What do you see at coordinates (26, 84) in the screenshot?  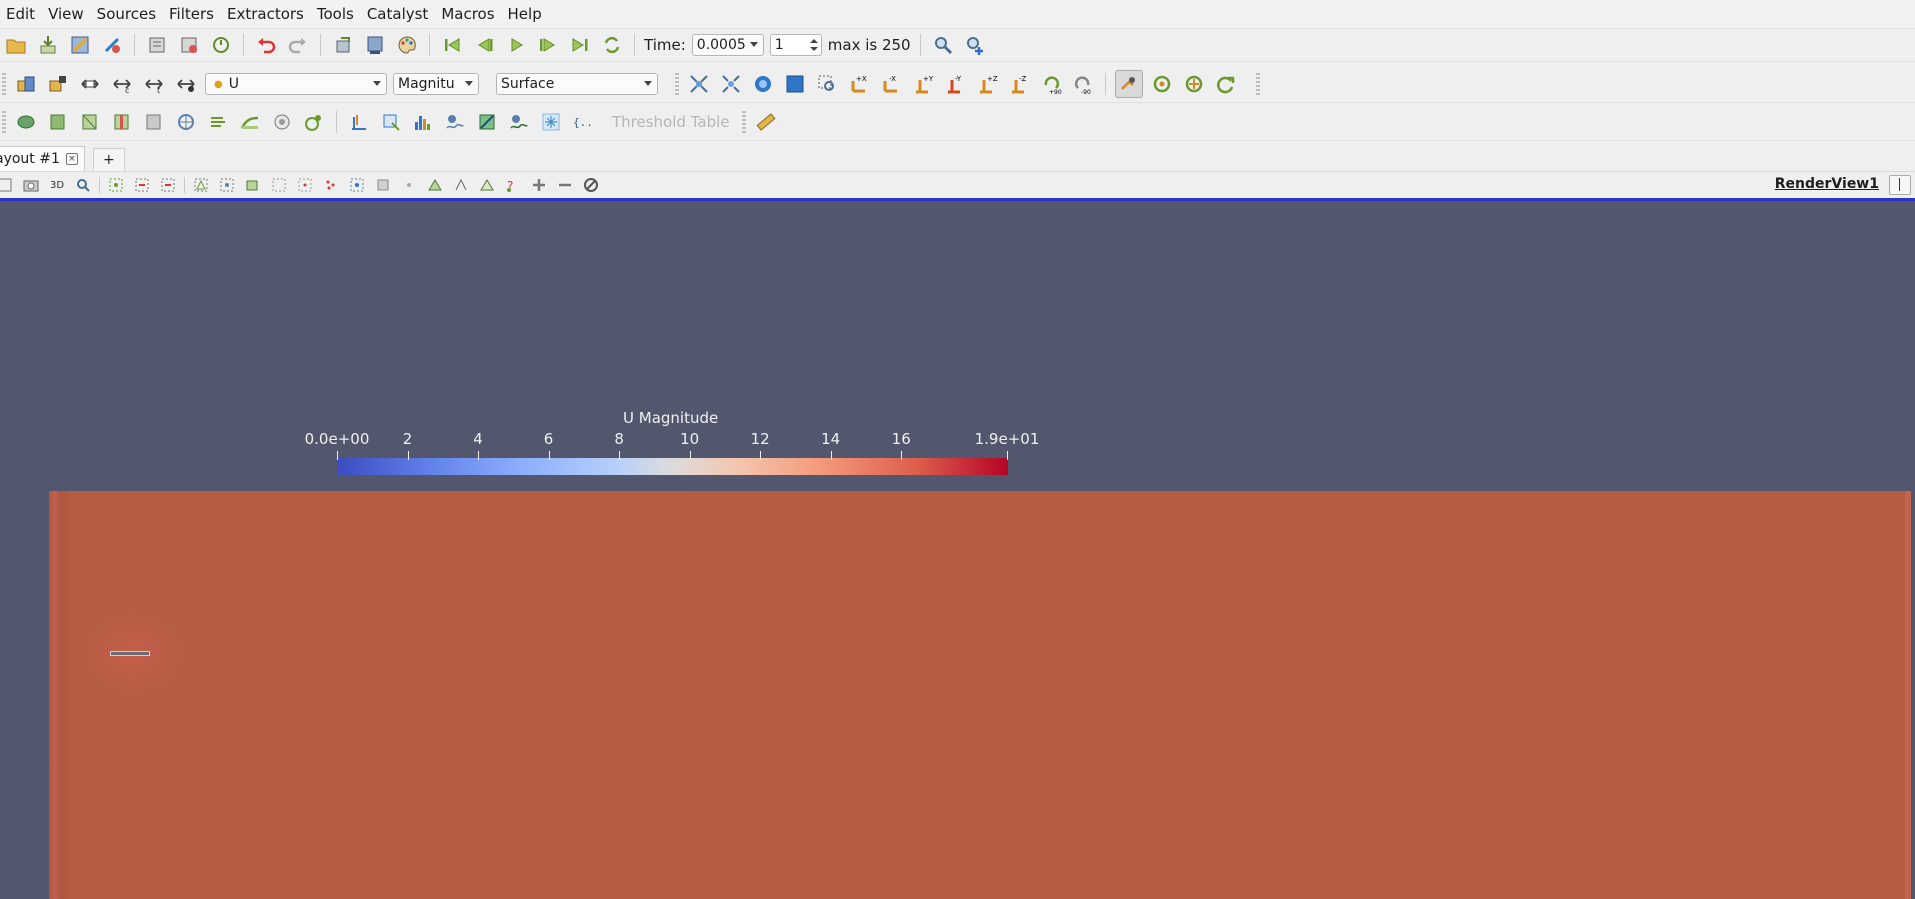 I see `color-map-editor-icon` at bounding box center [26, 84].